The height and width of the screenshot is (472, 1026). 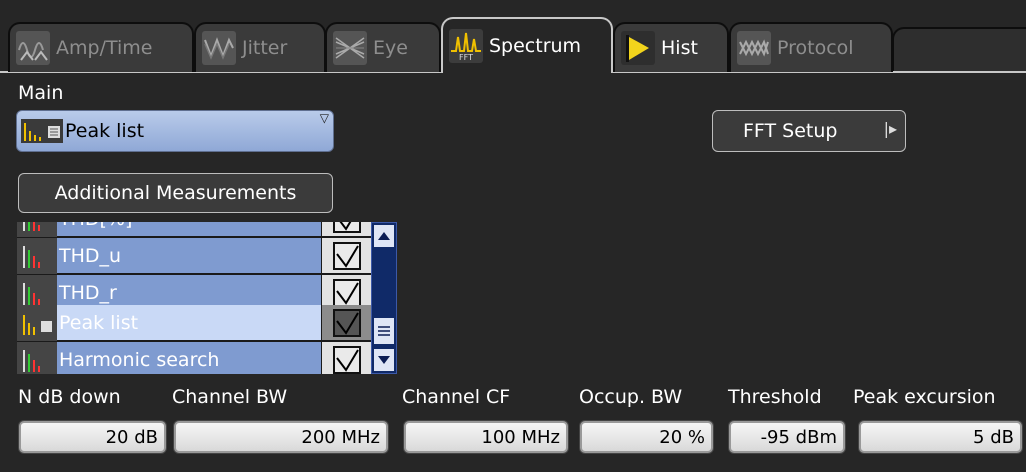 What do you see at coordinates (189, 358) in the screenshot?
I see `list-item-name: Harmonic search` at bounding box center [189, 358].